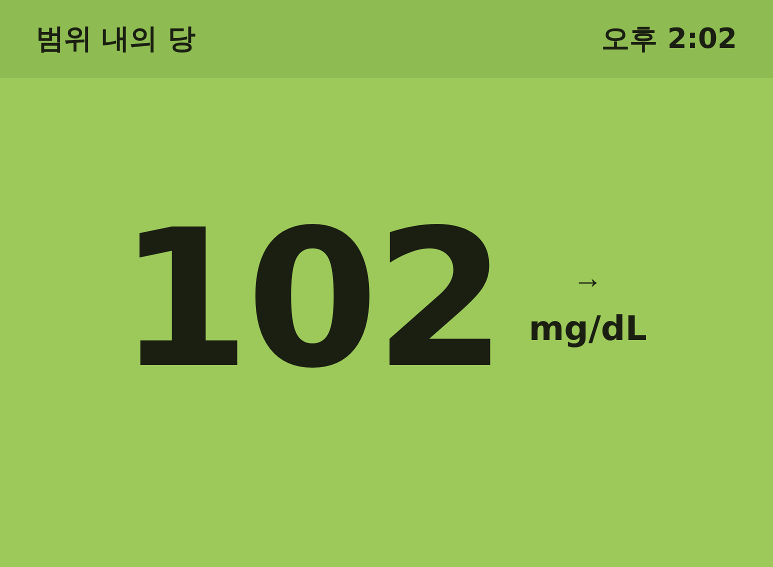  I want to click on header-title: 범위 내의 당, so click(116, 39).